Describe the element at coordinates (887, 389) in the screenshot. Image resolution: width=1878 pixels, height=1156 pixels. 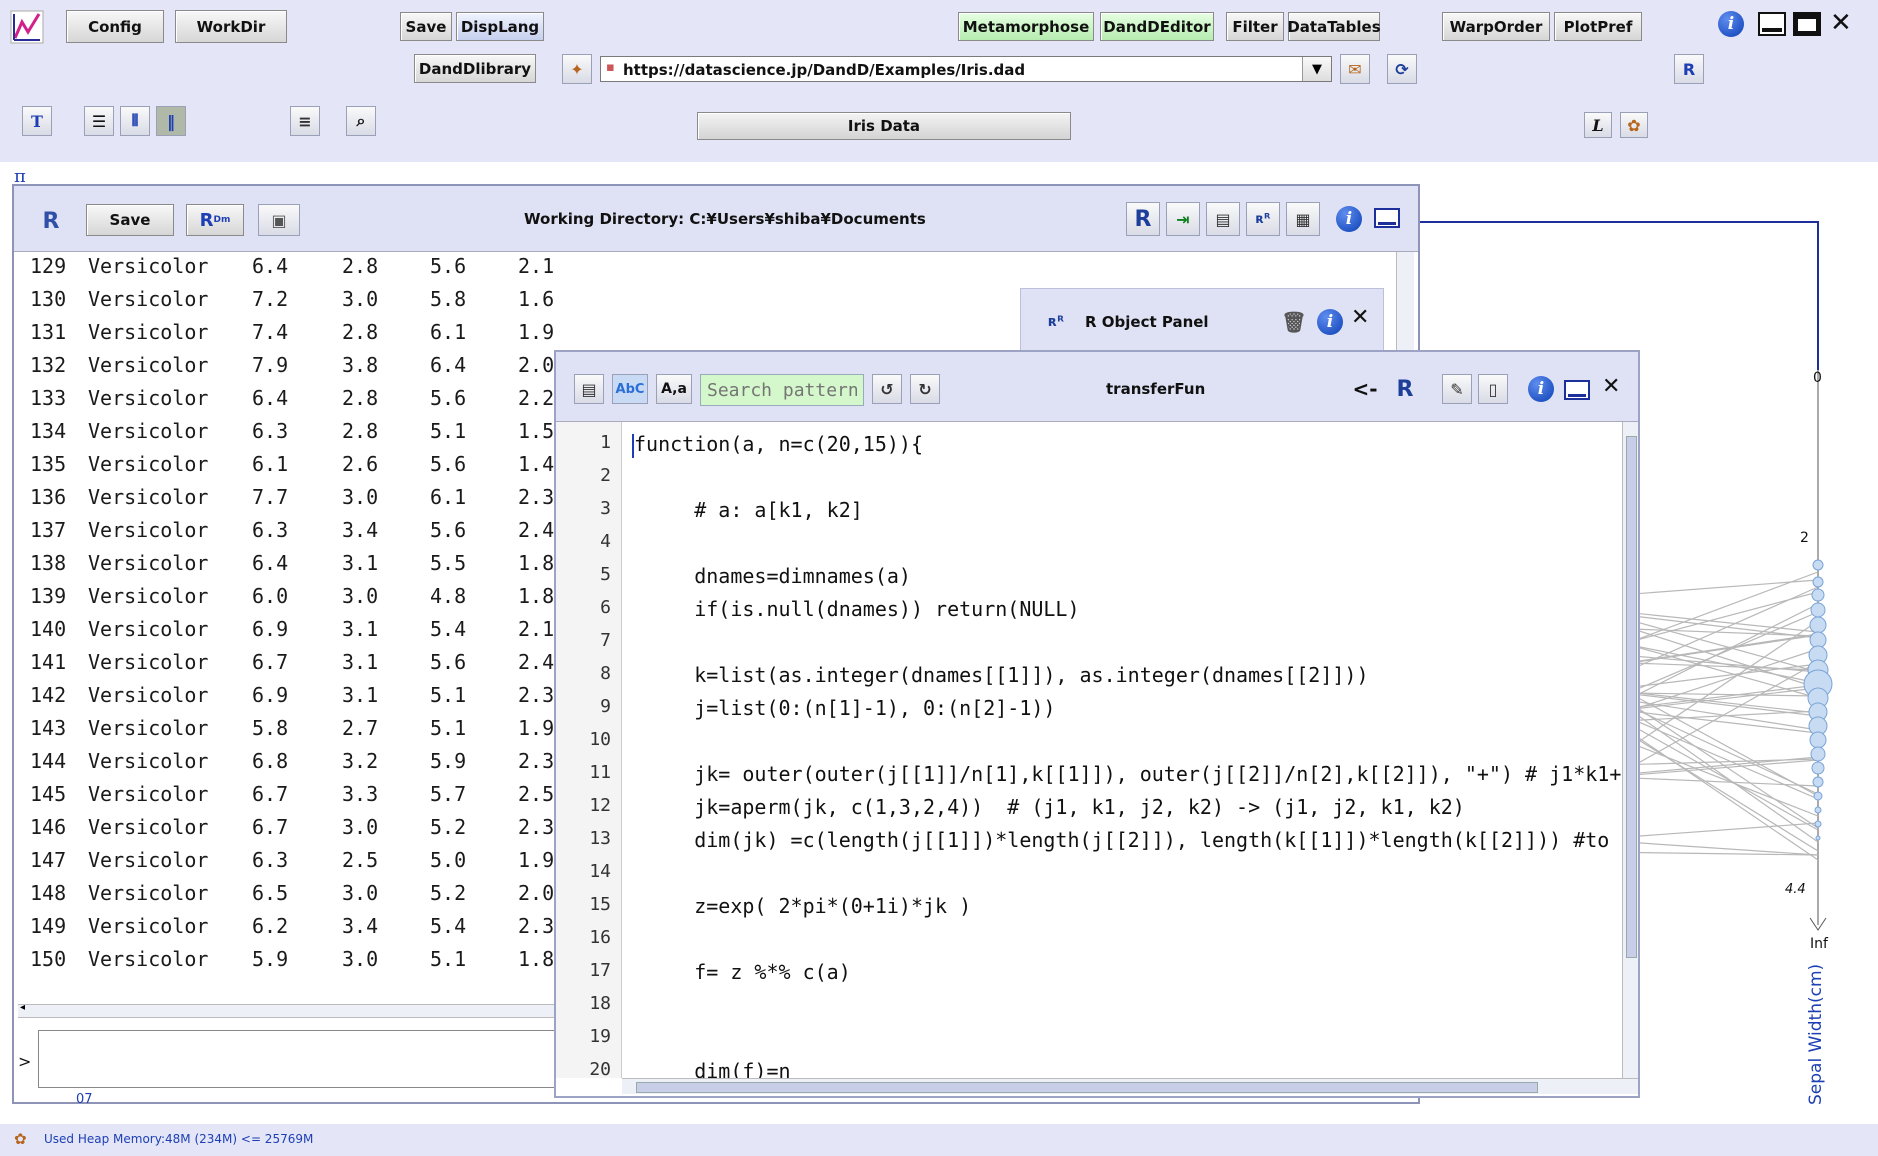
I see `undo-icon: ↺` at that location.